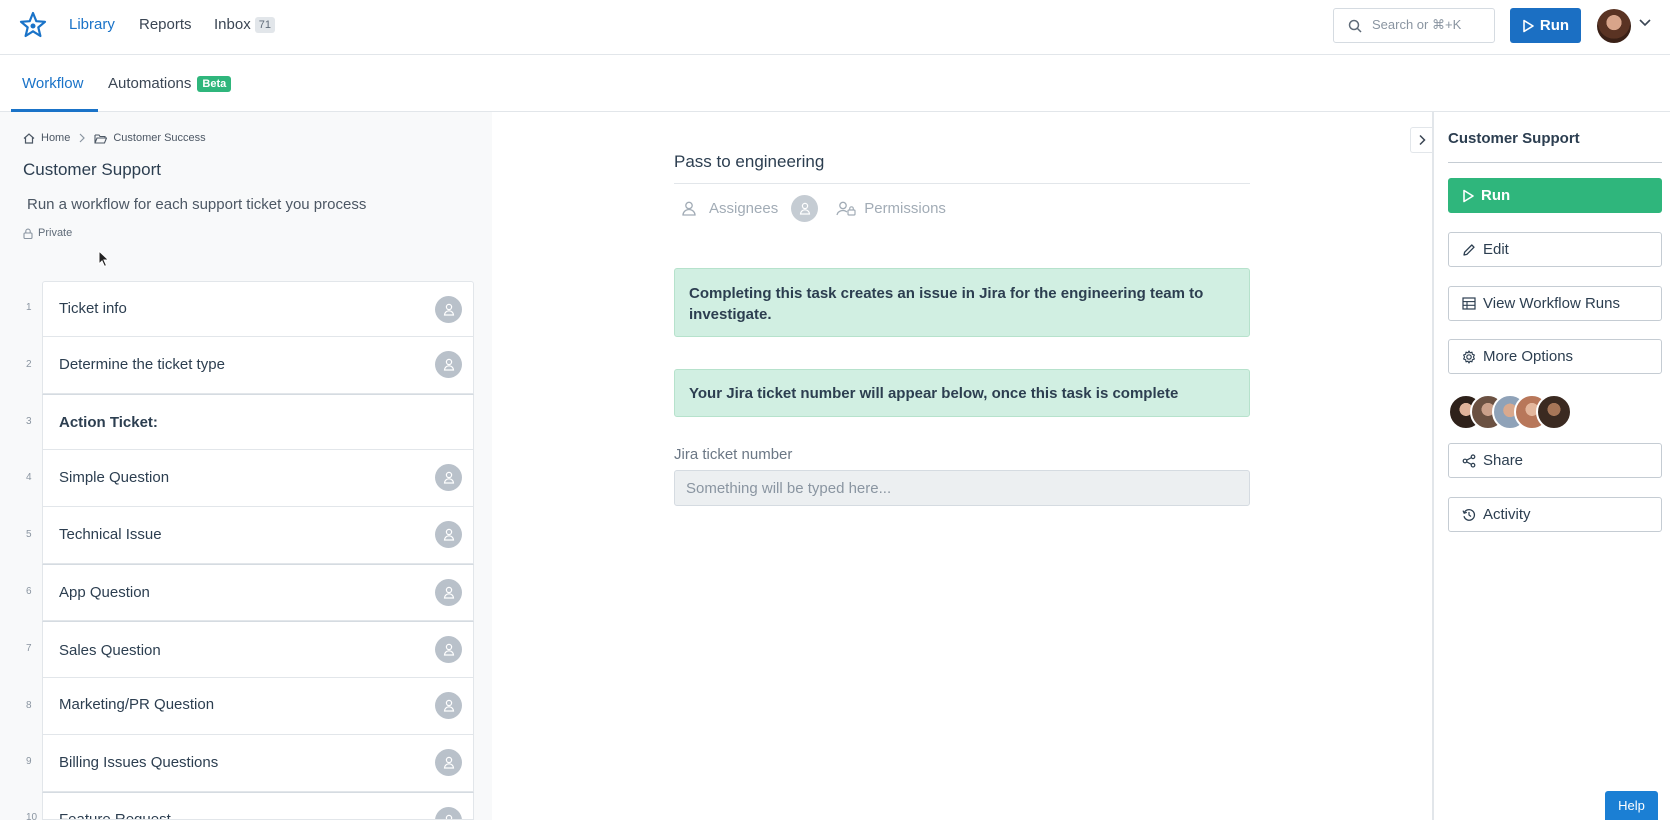 Image resolution: width=1670 pixels, height=820 pixels. What do you see at coordinates (1469, 514) in the screenshot?
I see `history-icon` at bounding box center [1469, 514].